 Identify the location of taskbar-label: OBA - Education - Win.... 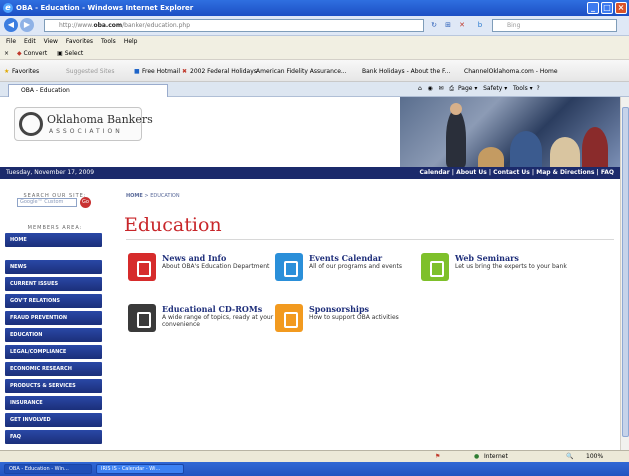
(39, 469).